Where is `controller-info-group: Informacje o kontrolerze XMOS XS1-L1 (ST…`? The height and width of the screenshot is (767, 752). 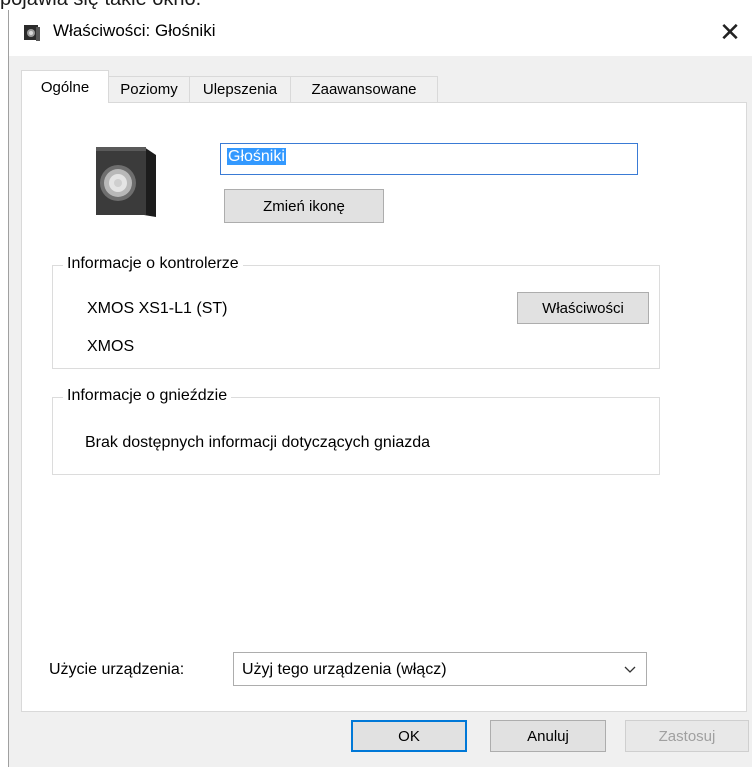
controller-info-group: Informacje o kontrolerze XMOS XS1-L1 (ST… is located at coordinates (356, 312).